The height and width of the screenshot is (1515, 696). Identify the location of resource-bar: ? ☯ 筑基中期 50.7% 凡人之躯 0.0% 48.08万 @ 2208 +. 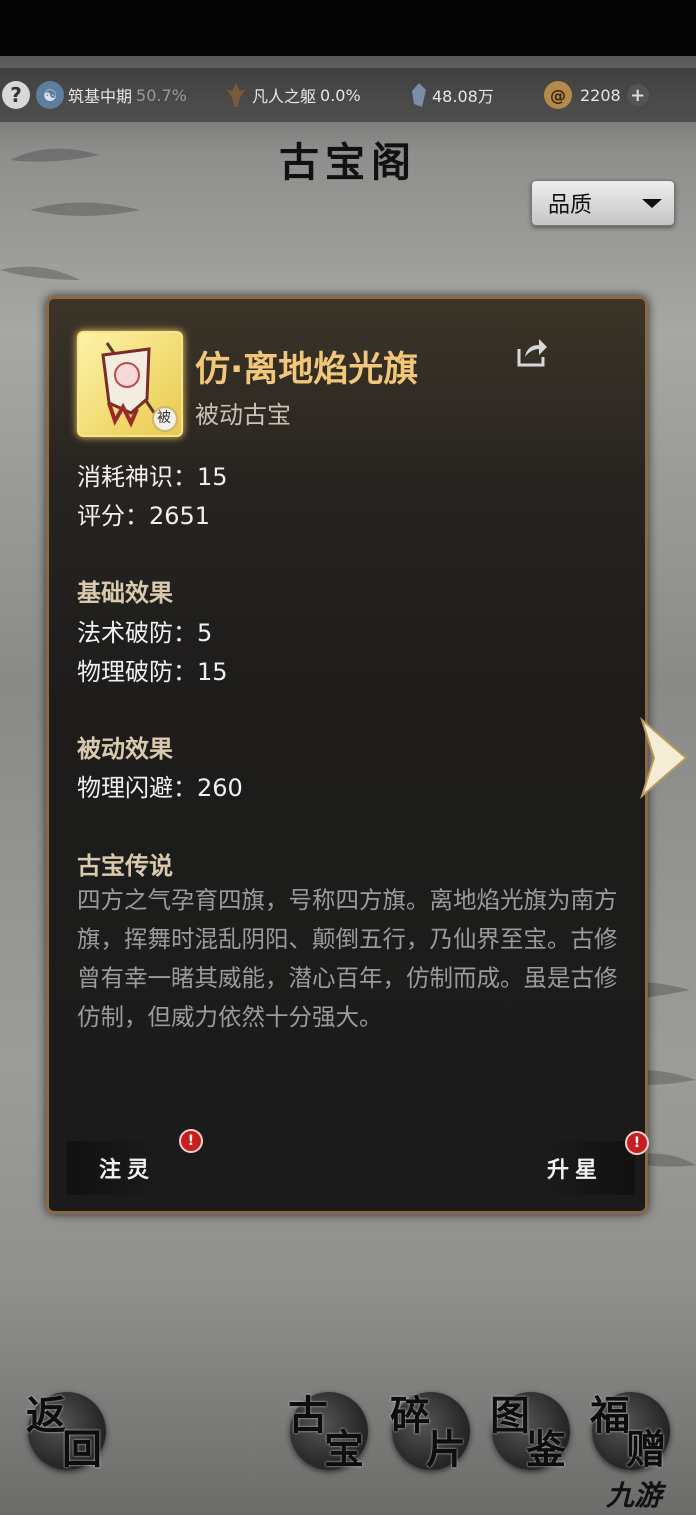
(348, 95).